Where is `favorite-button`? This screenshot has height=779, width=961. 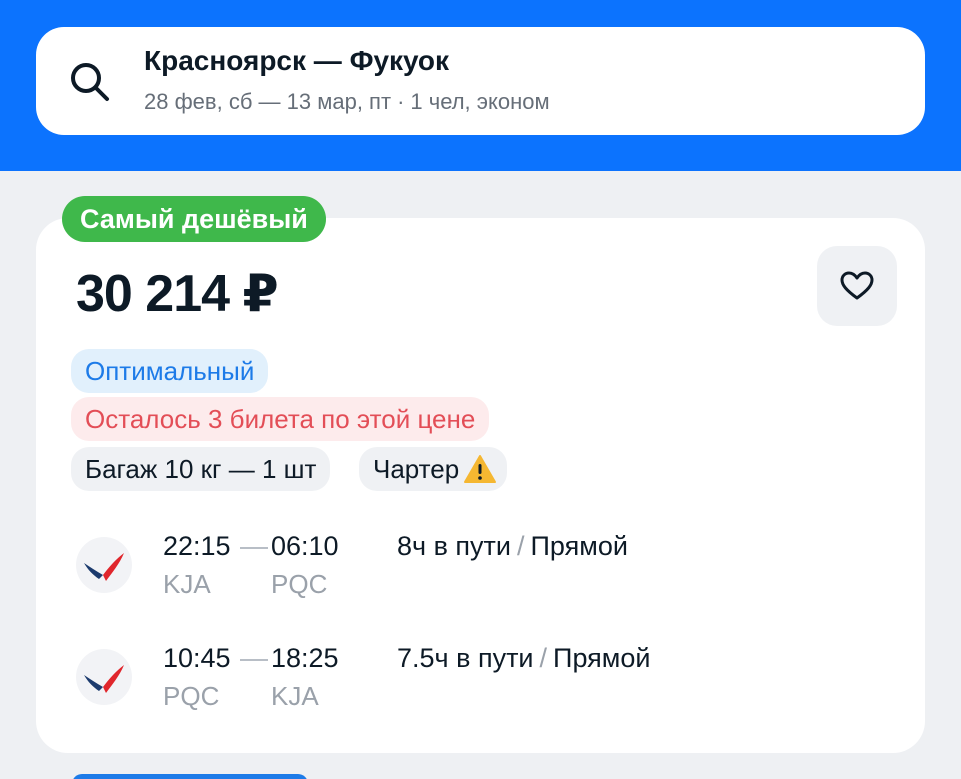
favorite-button is located at coordinates (857, 286).